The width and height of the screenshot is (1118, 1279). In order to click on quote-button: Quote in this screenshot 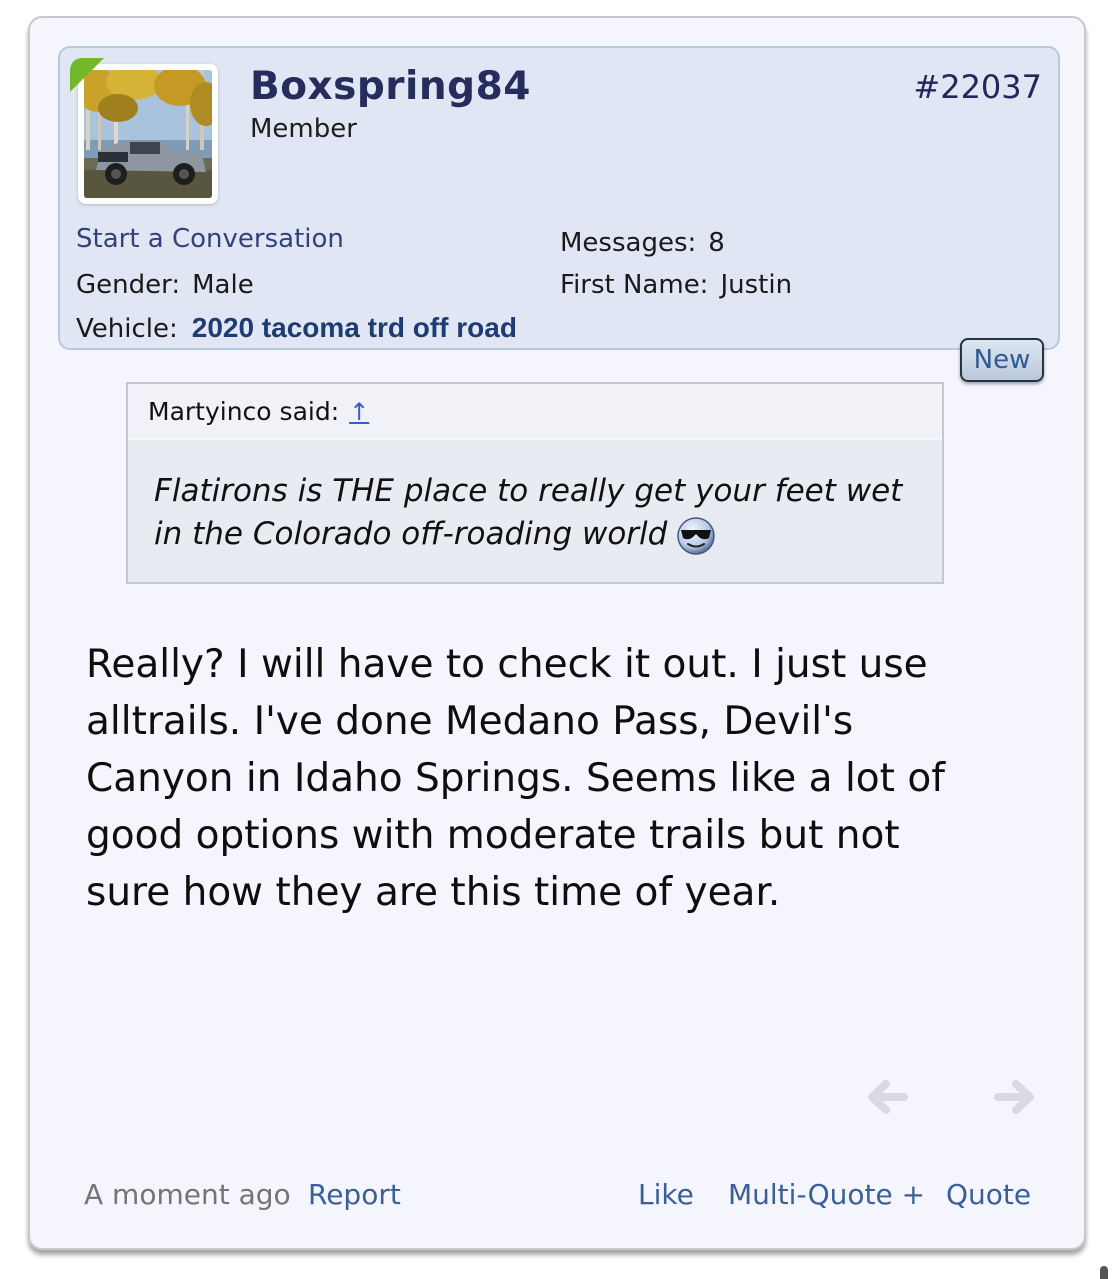, I will do `click(988, 1194)`.